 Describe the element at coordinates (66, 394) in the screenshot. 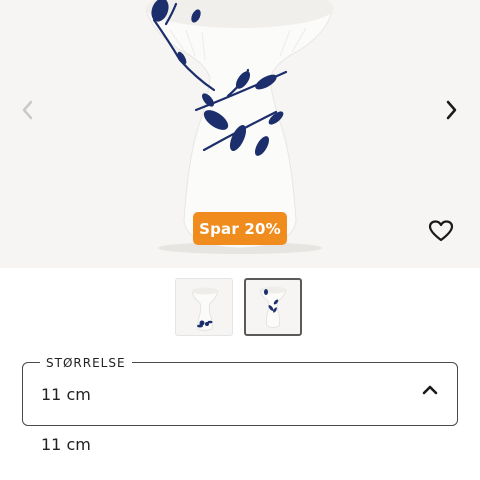

I see `size-selected-value: 11 cm` at that location.